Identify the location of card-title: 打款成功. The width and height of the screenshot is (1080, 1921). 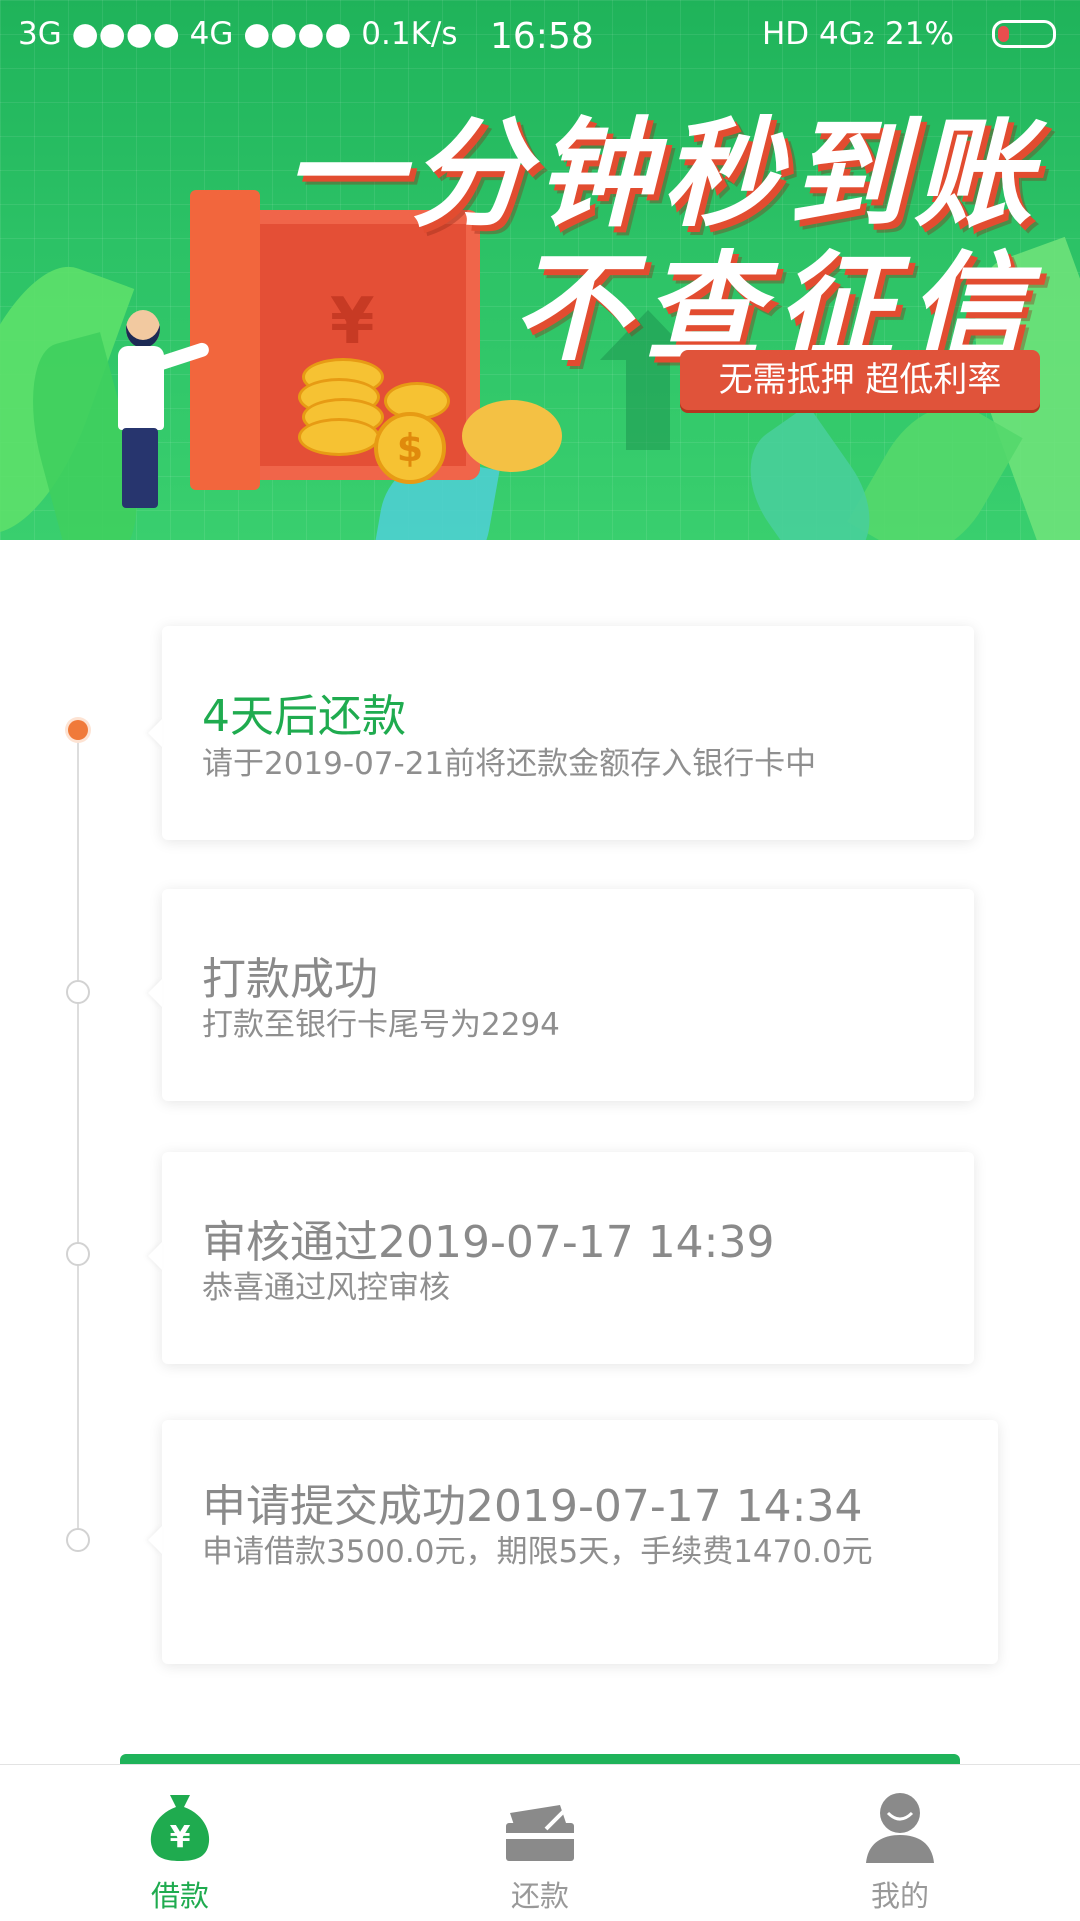
(290, 979).